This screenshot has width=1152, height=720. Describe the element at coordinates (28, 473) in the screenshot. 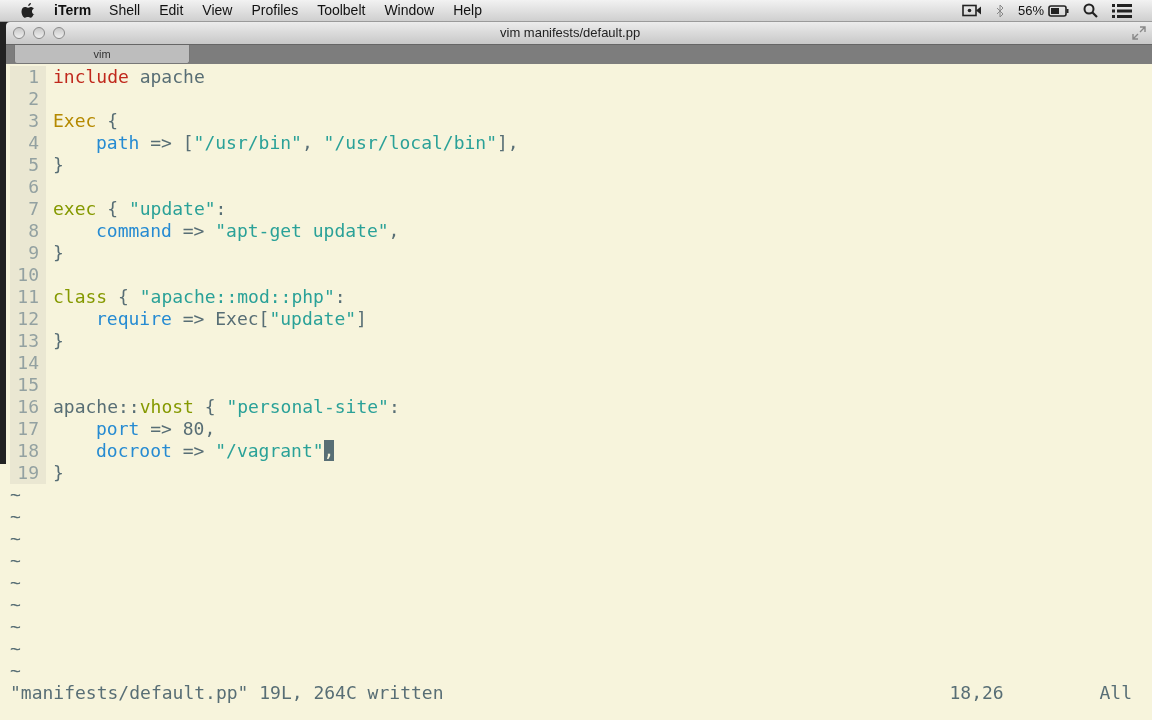

I see `line-number: 19` at that location.